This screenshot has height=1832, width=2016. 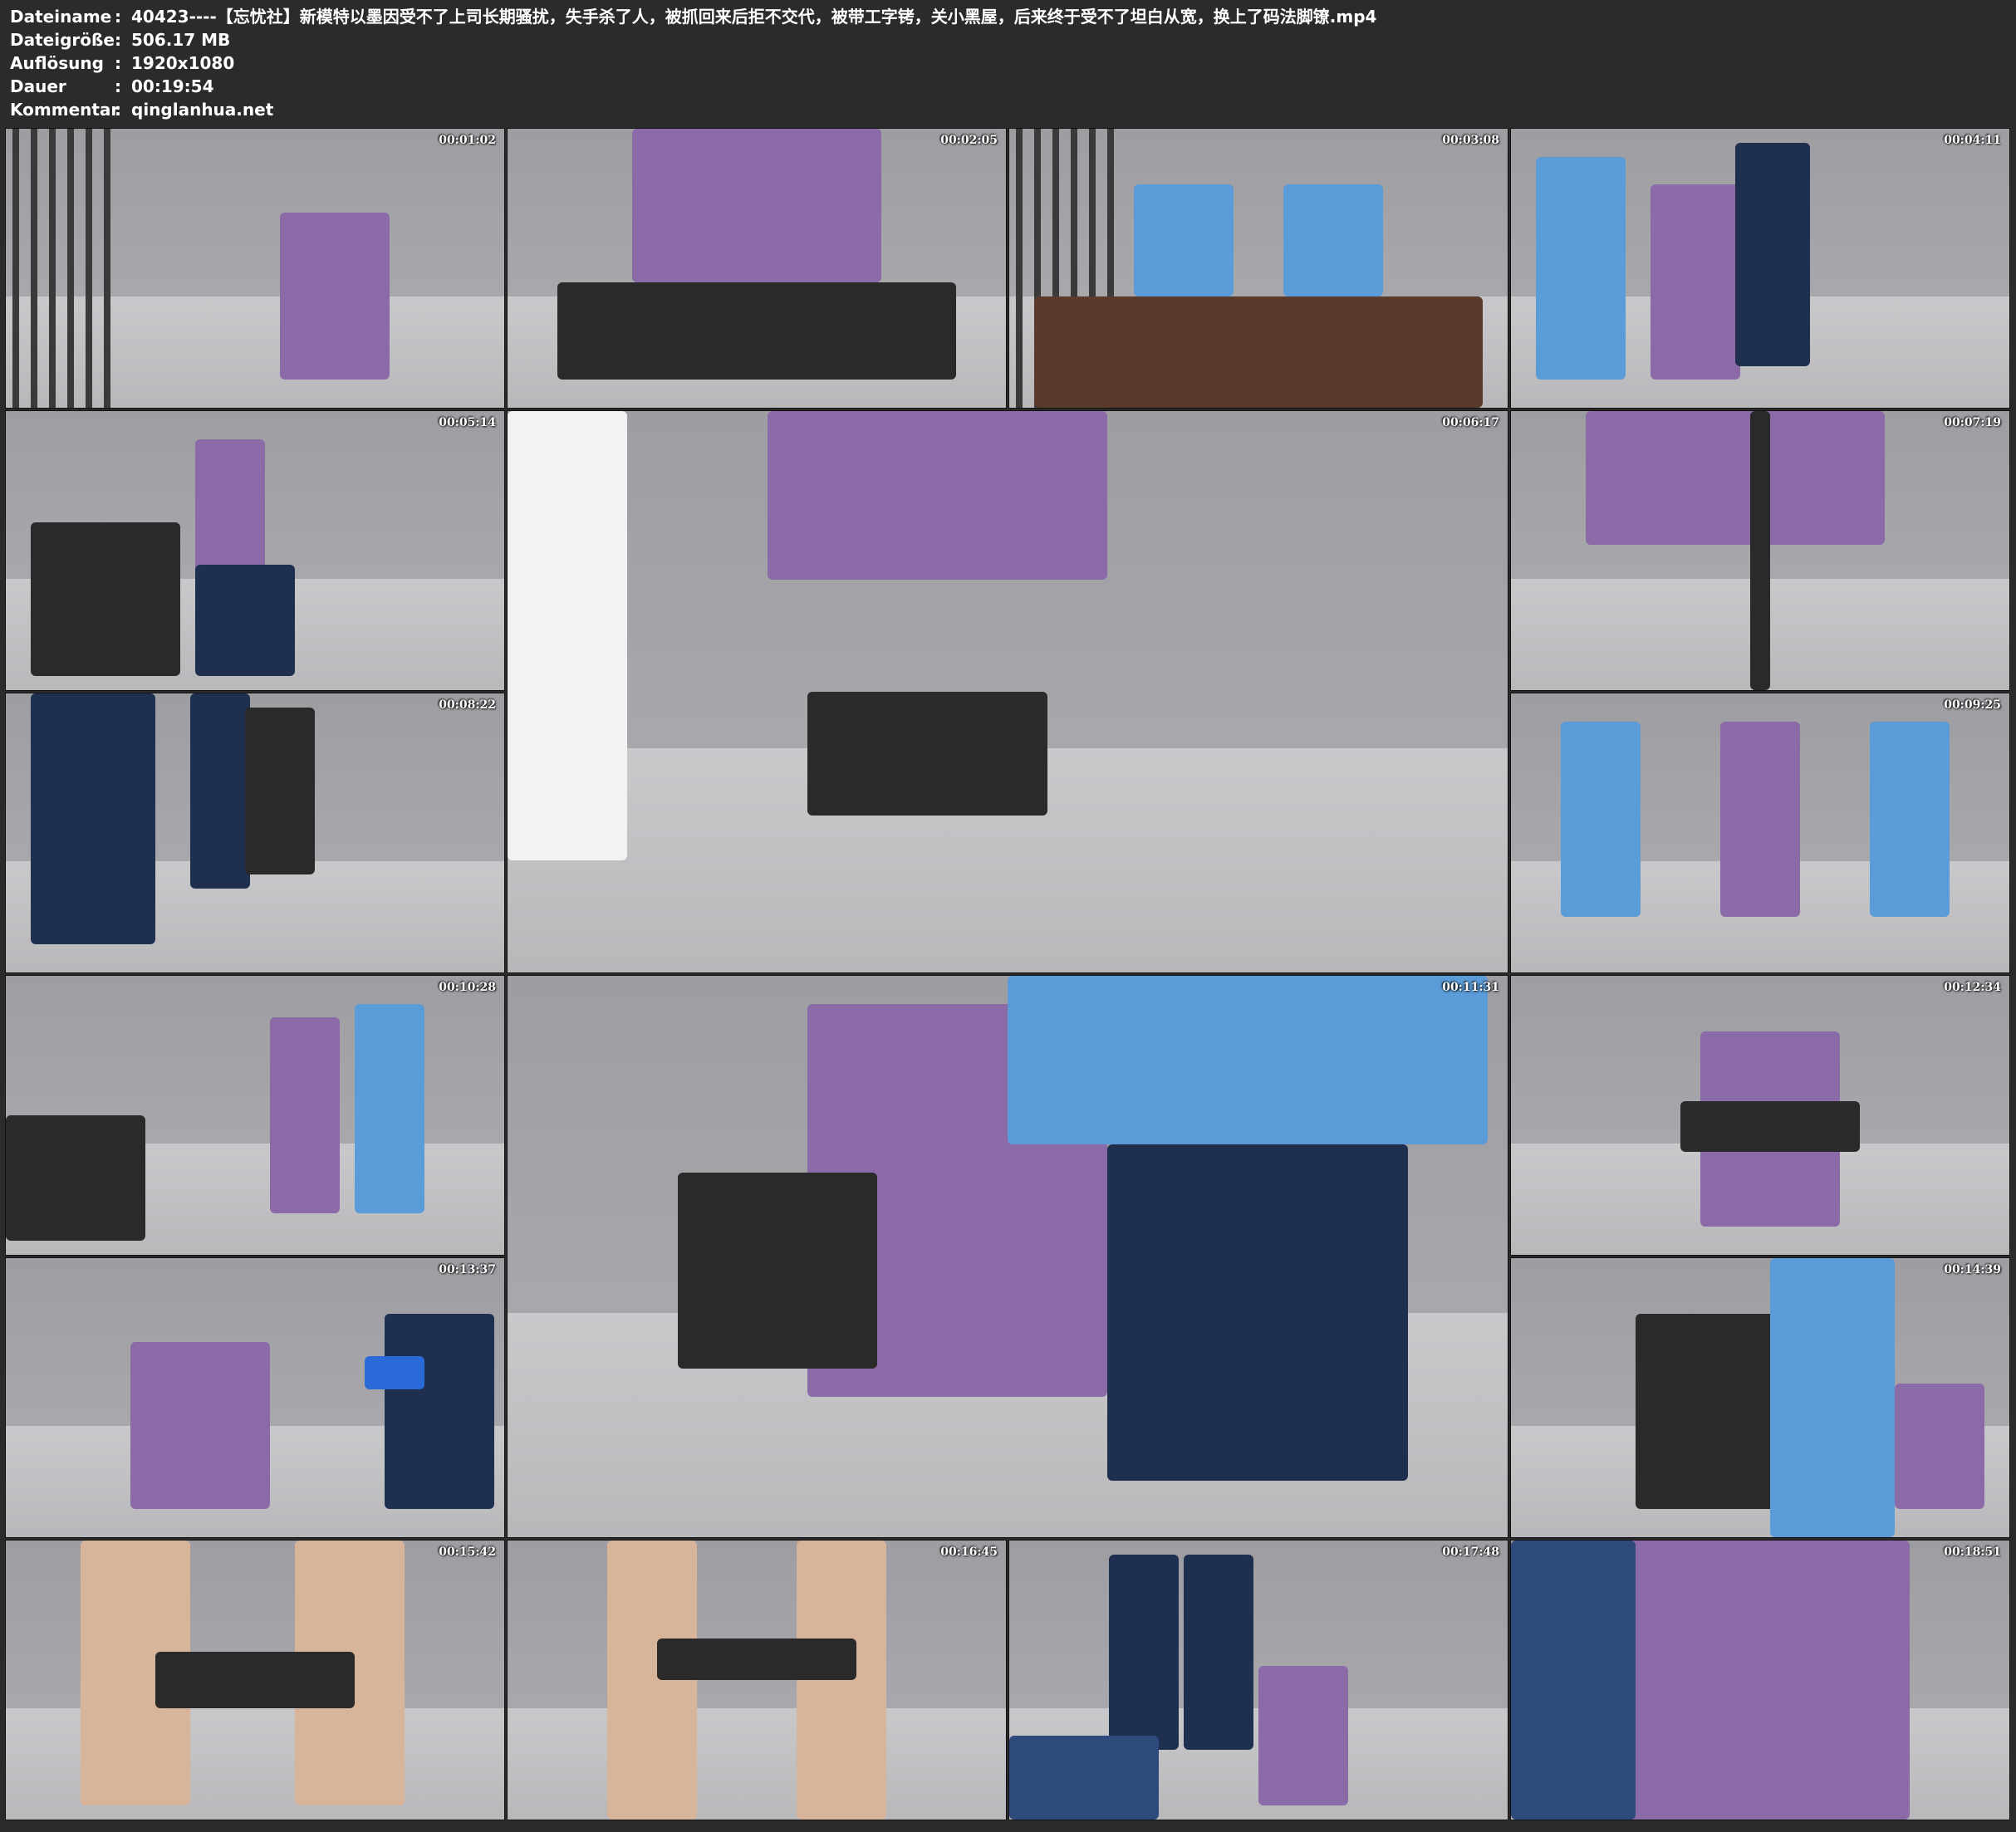 What do you see at coordinates (65, 110) in the screenshot?
I see `meta-key: Kommentar` at bounding box center [65, 110].